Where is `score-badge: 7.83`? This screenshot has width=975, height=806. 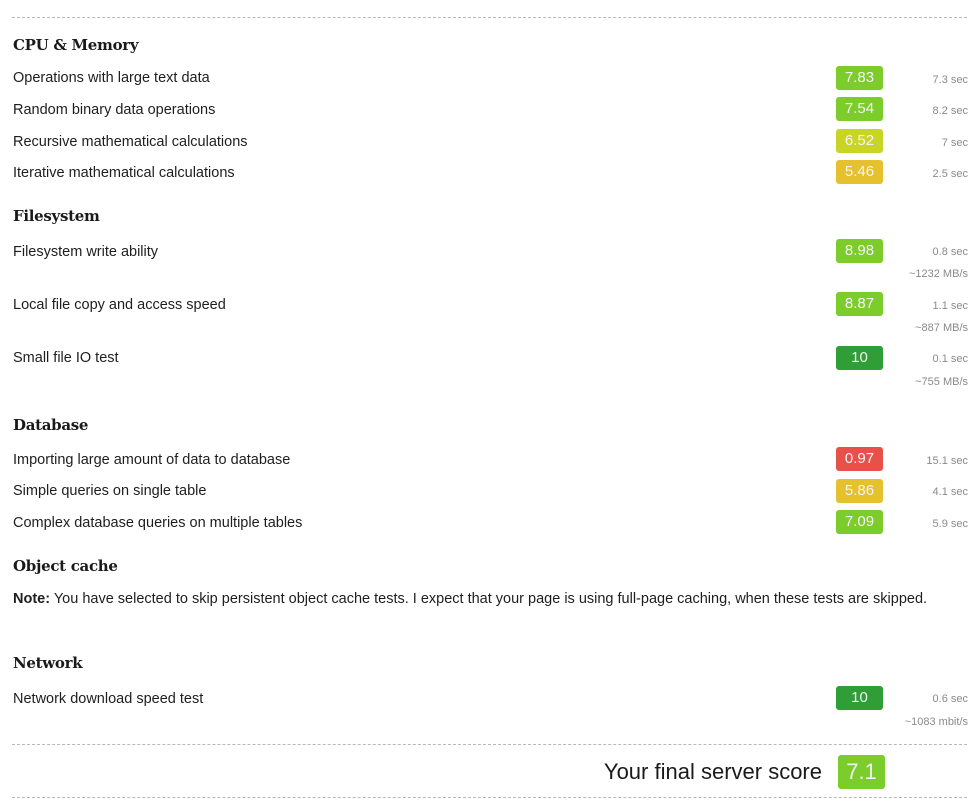 score-badge: 7.83 is located at coordinates (859, 78).